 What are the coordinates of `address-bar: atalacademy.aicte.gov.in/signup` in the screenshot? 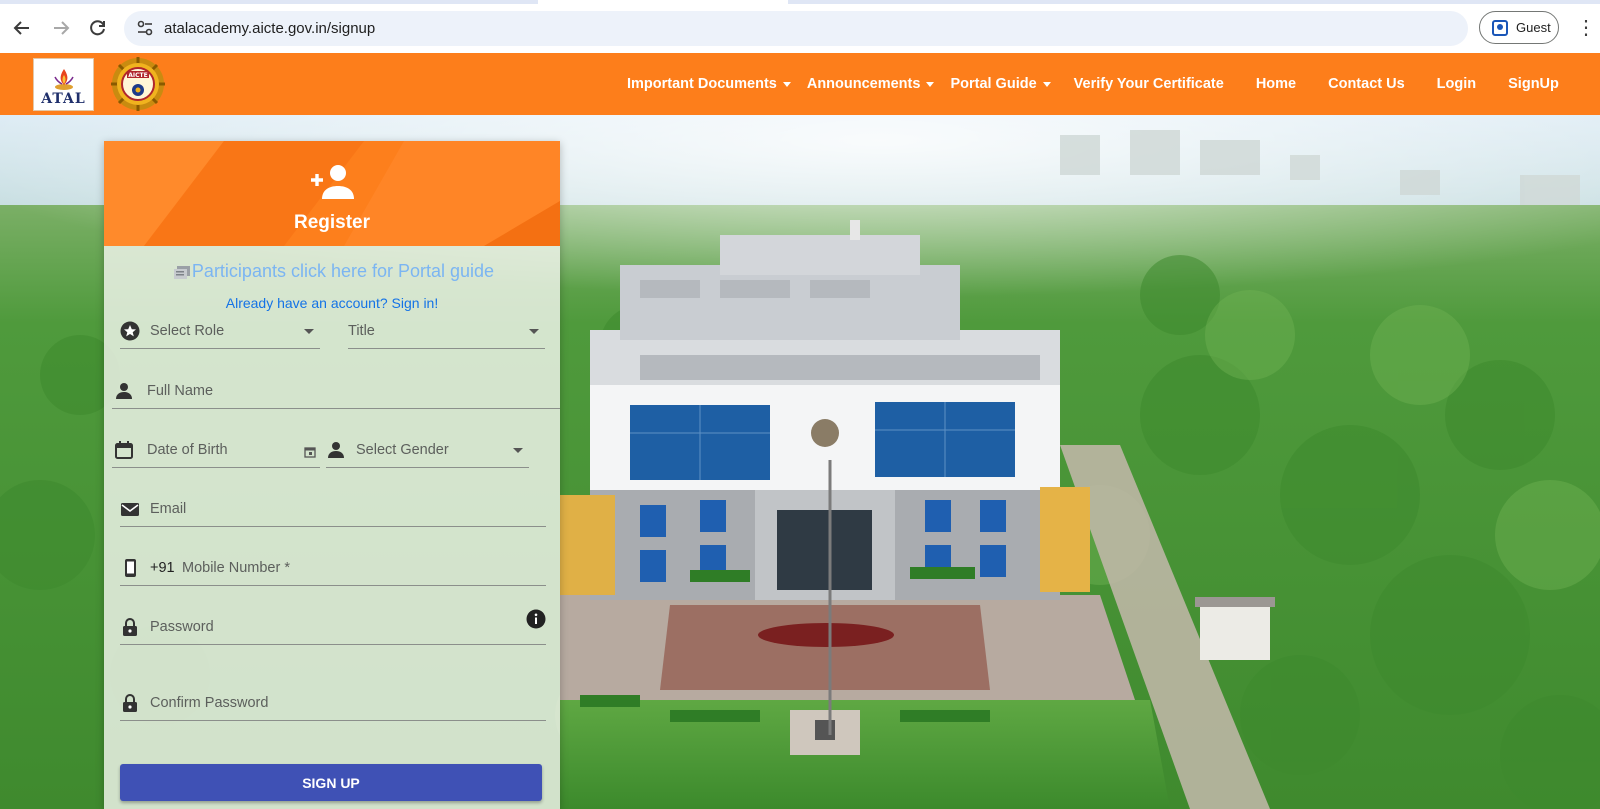 It's located at (796, 28).